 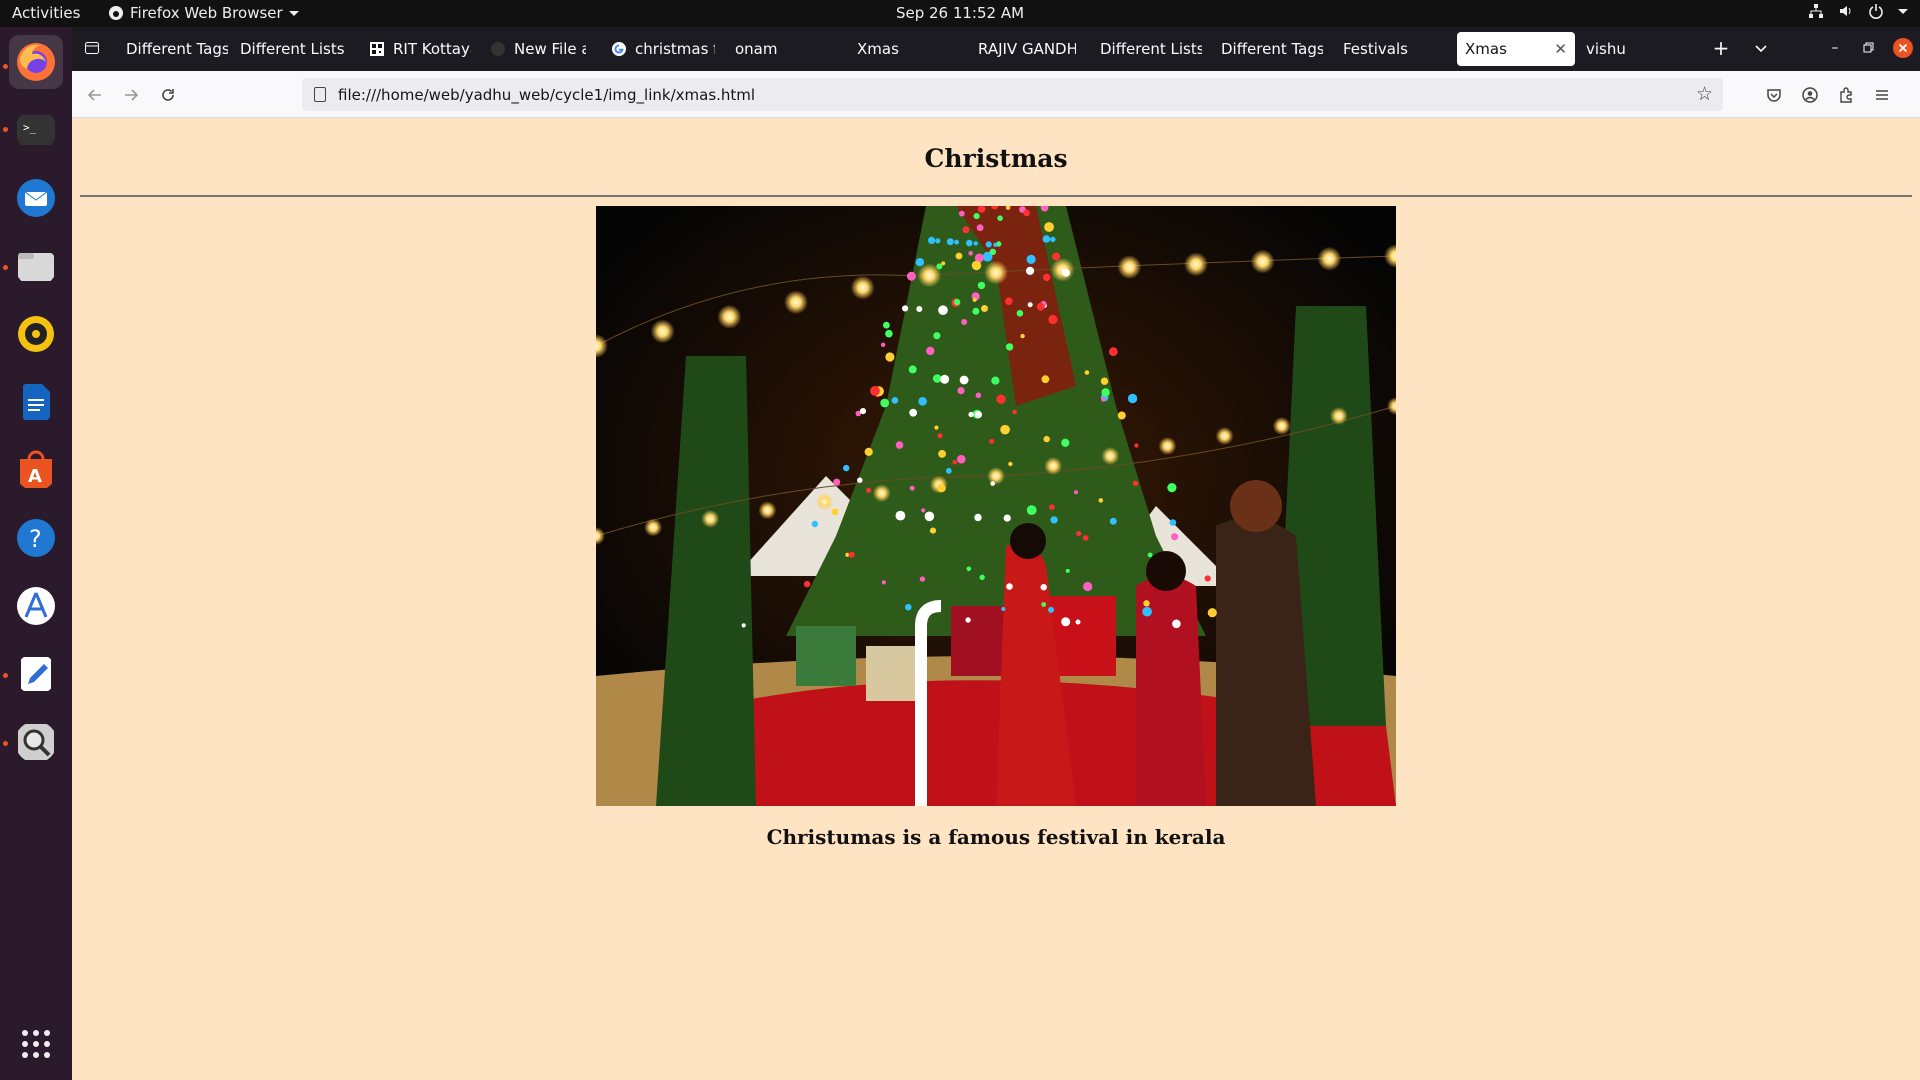 I want to click on tab-label: christmas fe, so click(x=675, y=49).